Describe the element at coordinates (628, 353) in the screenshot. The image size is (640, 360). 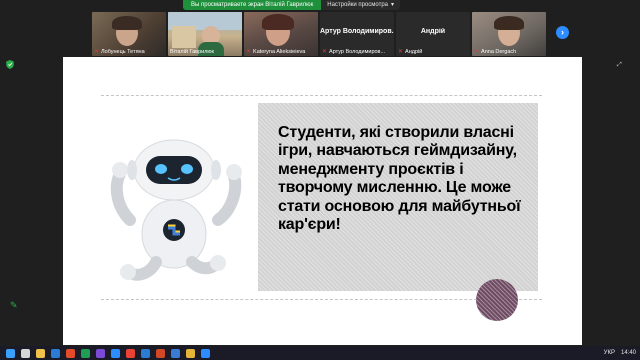
I see `clock: 14:40` at that location.